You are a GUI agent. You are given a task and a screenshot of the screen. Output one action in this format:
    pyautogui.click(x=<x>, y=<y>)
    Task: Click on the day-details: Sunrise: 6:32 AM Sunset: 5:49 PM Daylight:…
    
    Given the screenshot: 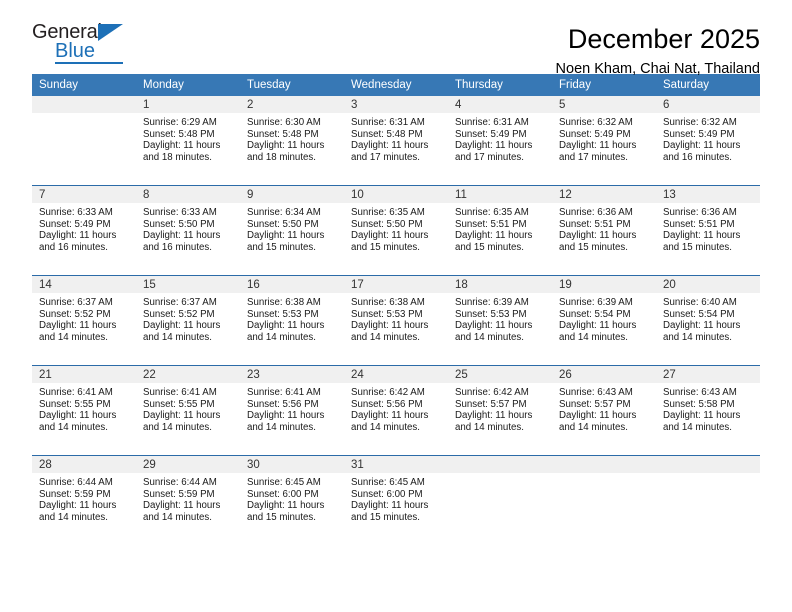 What is the action you would take?
    pyautogui.click(x=708, y=138)
    